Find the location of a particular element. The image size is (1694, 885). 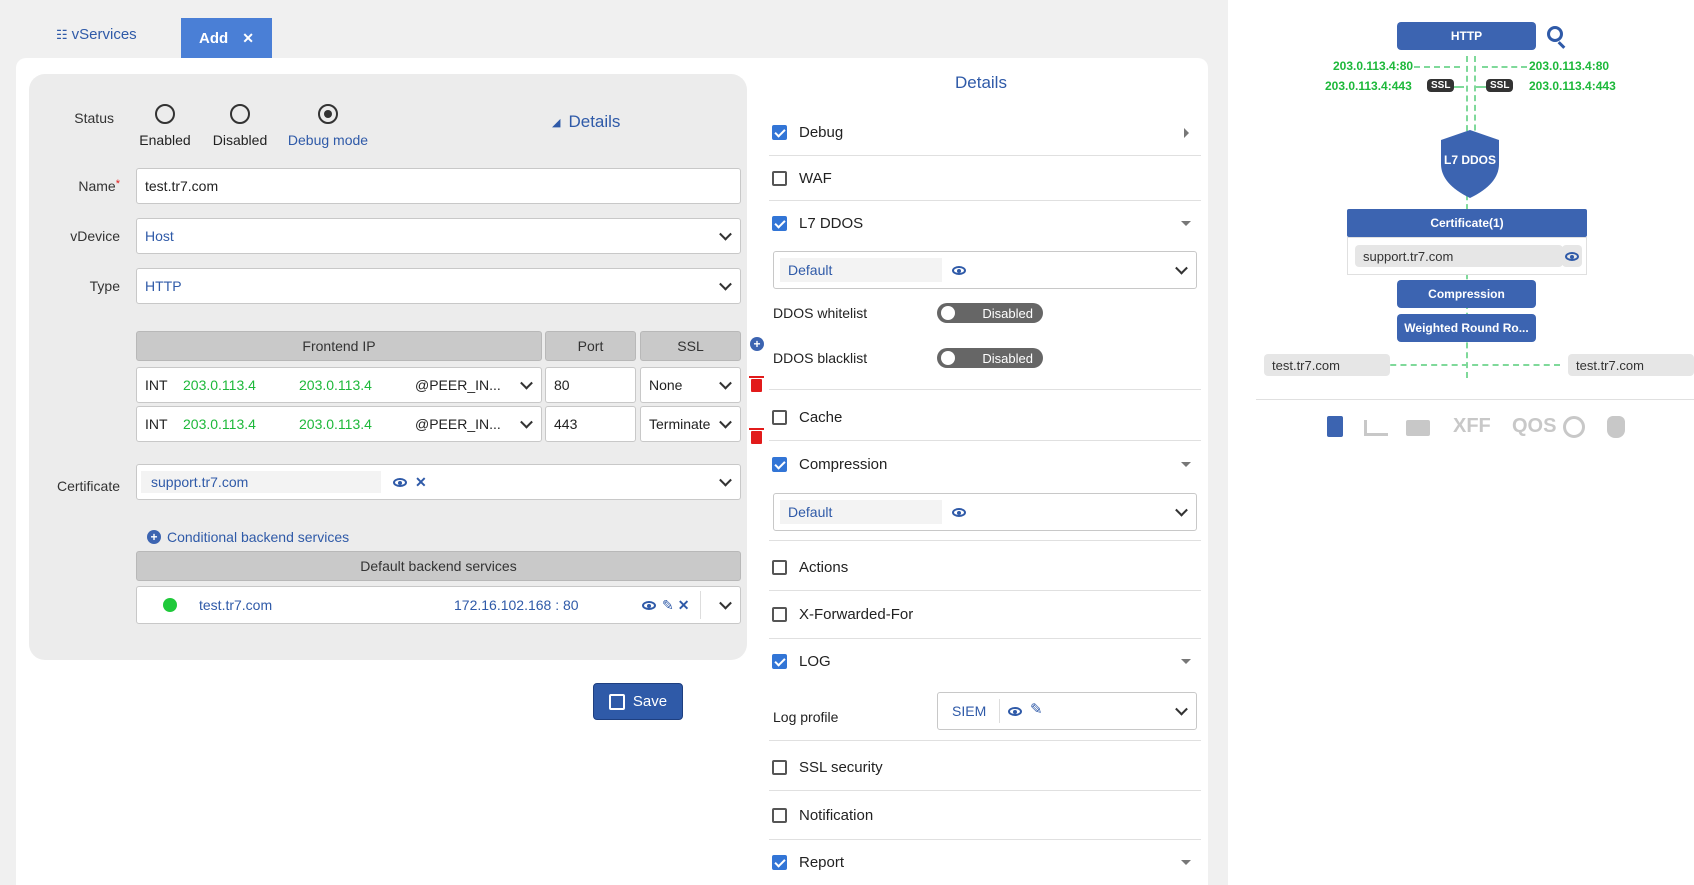

l7ddos-profile-select: Default is located at coordinates (985, 270).